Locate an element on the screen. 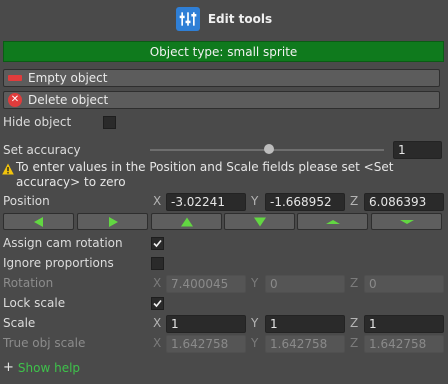  hide-object-label: Hide object is located at coordinates (37, 122).